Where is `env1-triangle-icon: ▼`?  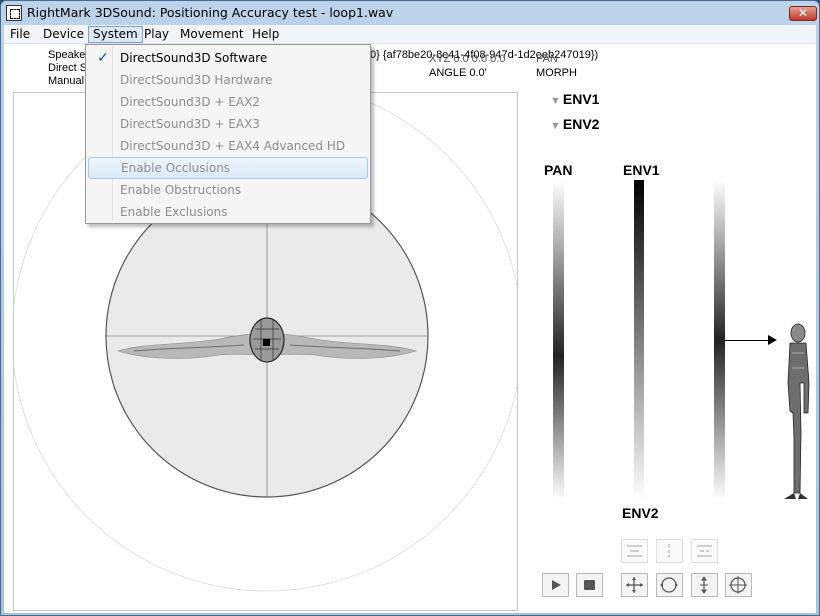
env1-triangle-icon: ▼ is located at coordinates (555, 101).